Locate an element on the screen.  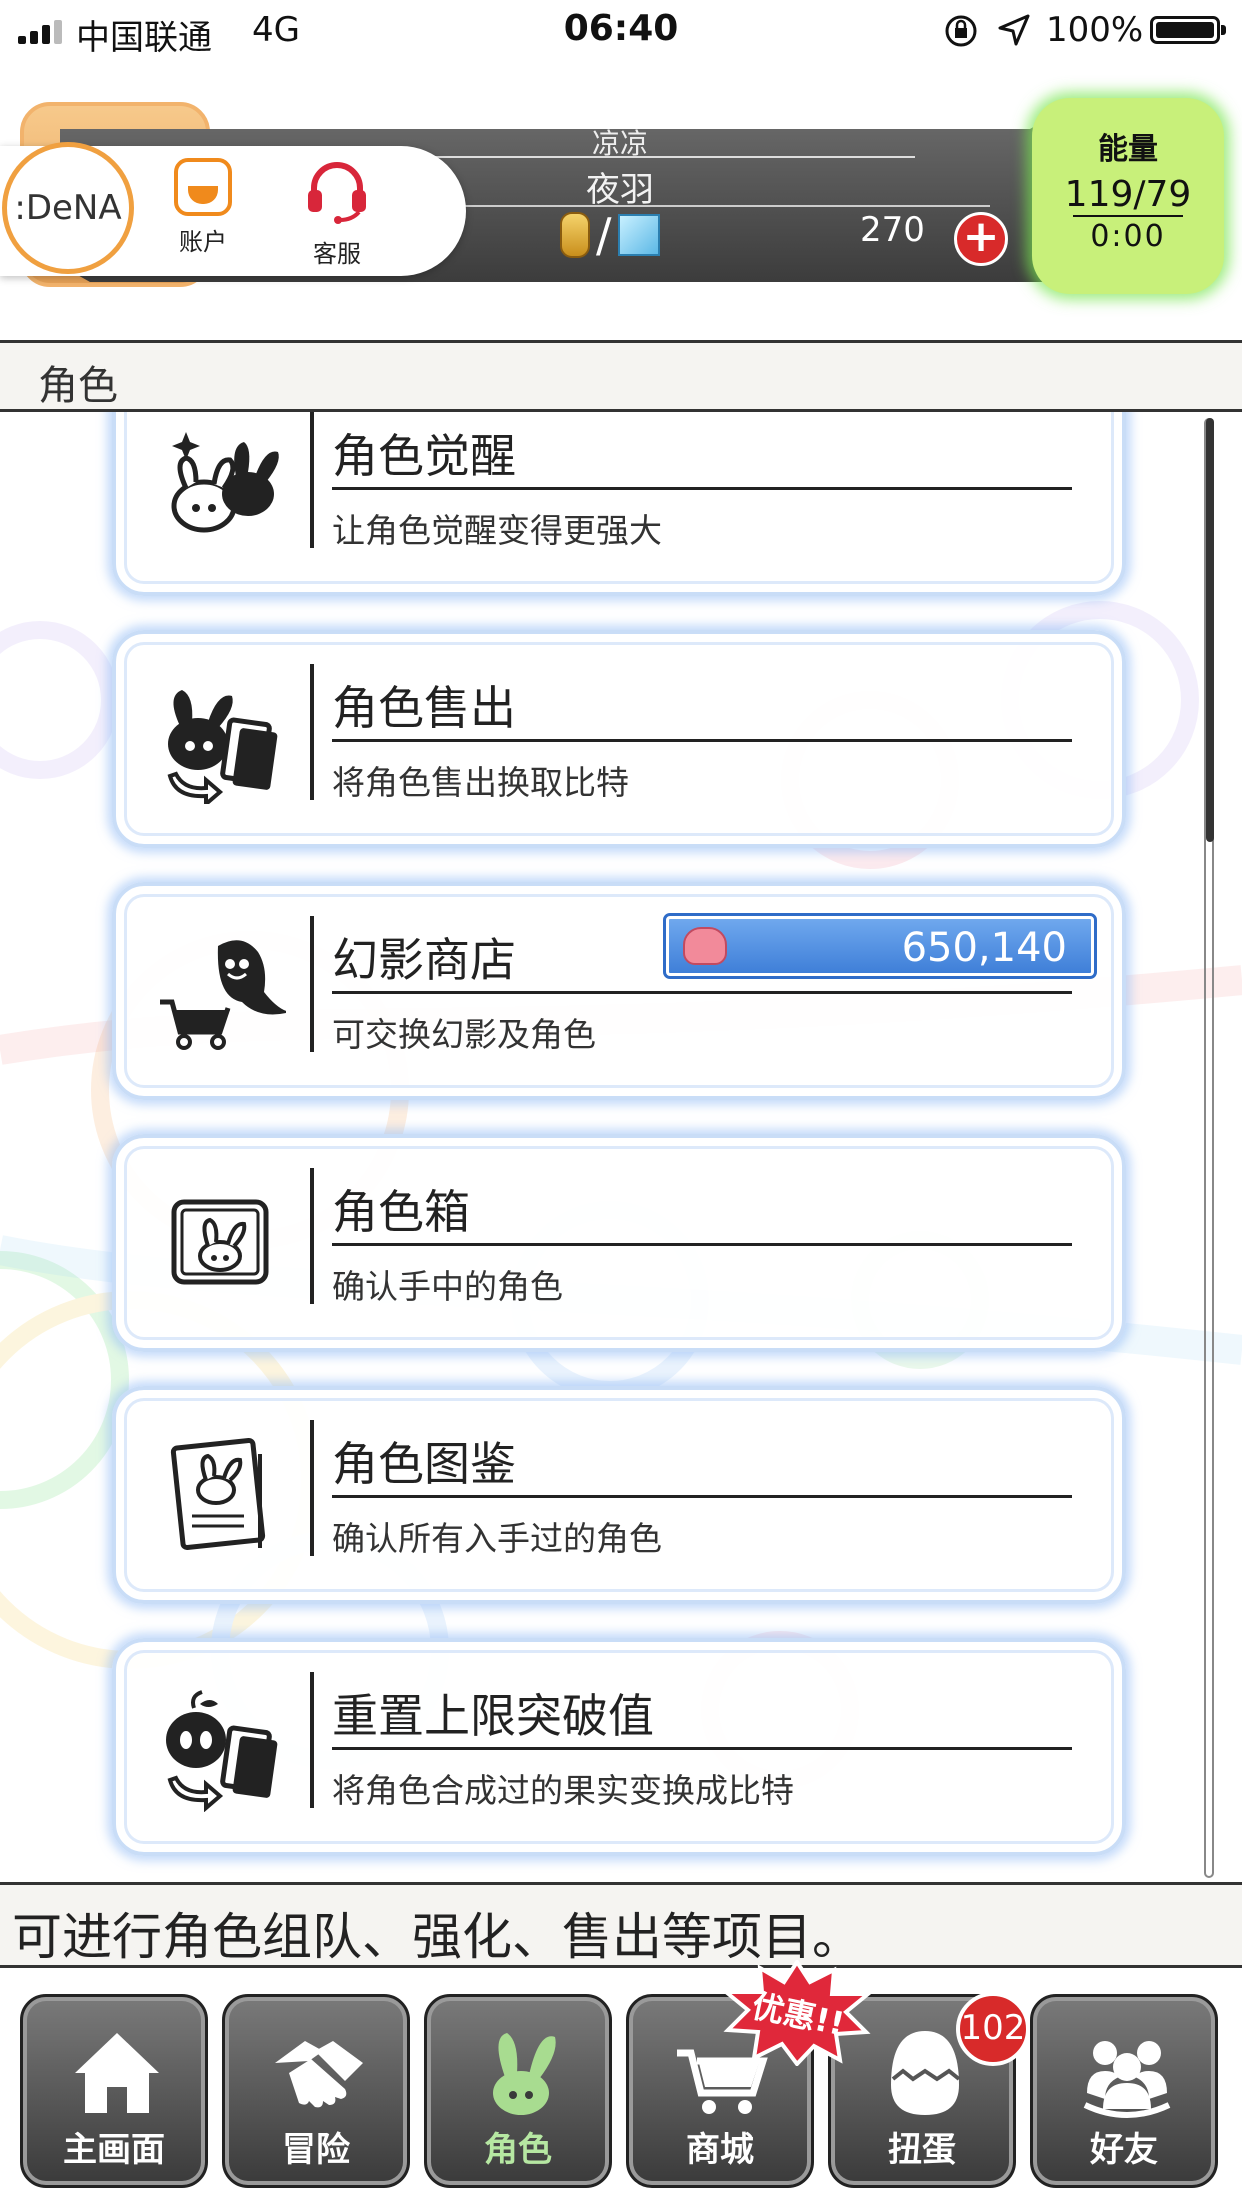
gem-icon is located at coordinates (638, 235).